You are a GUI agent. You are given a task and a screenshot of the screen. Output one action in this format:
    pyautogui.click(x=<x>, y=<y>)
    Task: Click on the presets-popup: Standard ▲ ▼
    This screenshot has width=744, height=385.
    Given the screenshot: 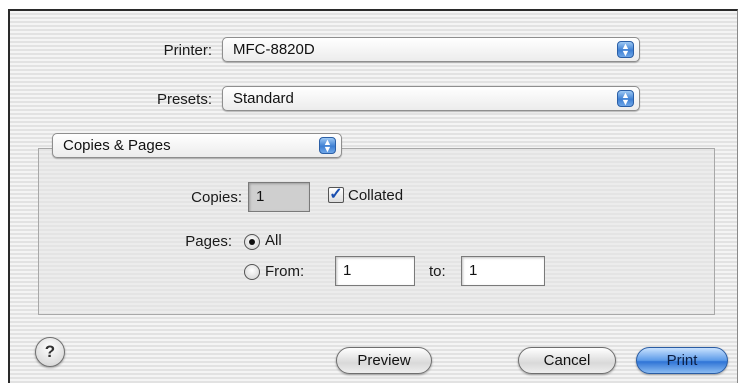 What is the action you would take?
    pyautogui.click(x=431, y=98)
    